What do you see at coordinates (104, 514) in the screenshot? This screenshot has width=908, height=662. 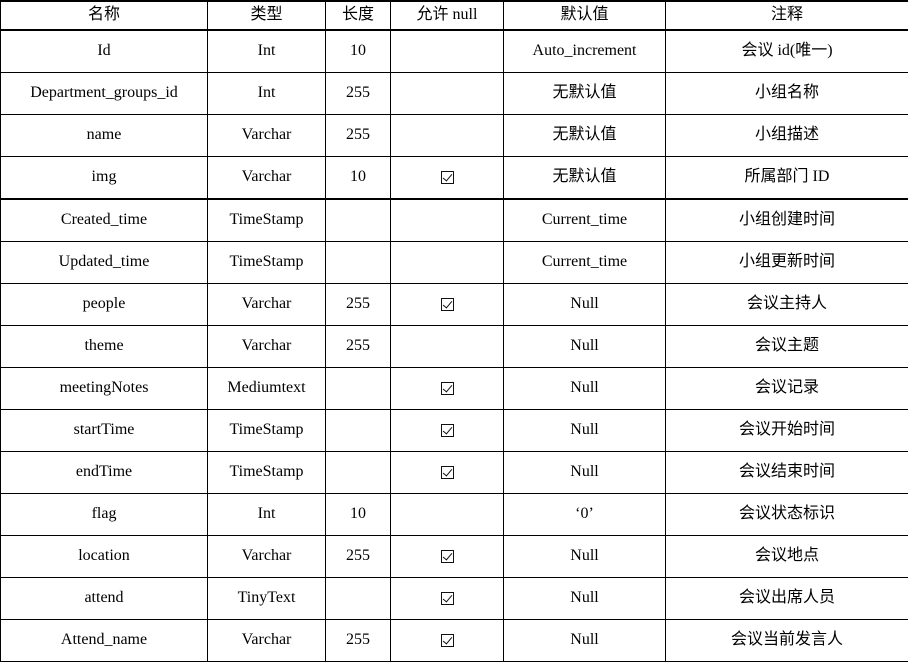 I see `cell-column-name-text: flag` at bounding box center [104, 514].